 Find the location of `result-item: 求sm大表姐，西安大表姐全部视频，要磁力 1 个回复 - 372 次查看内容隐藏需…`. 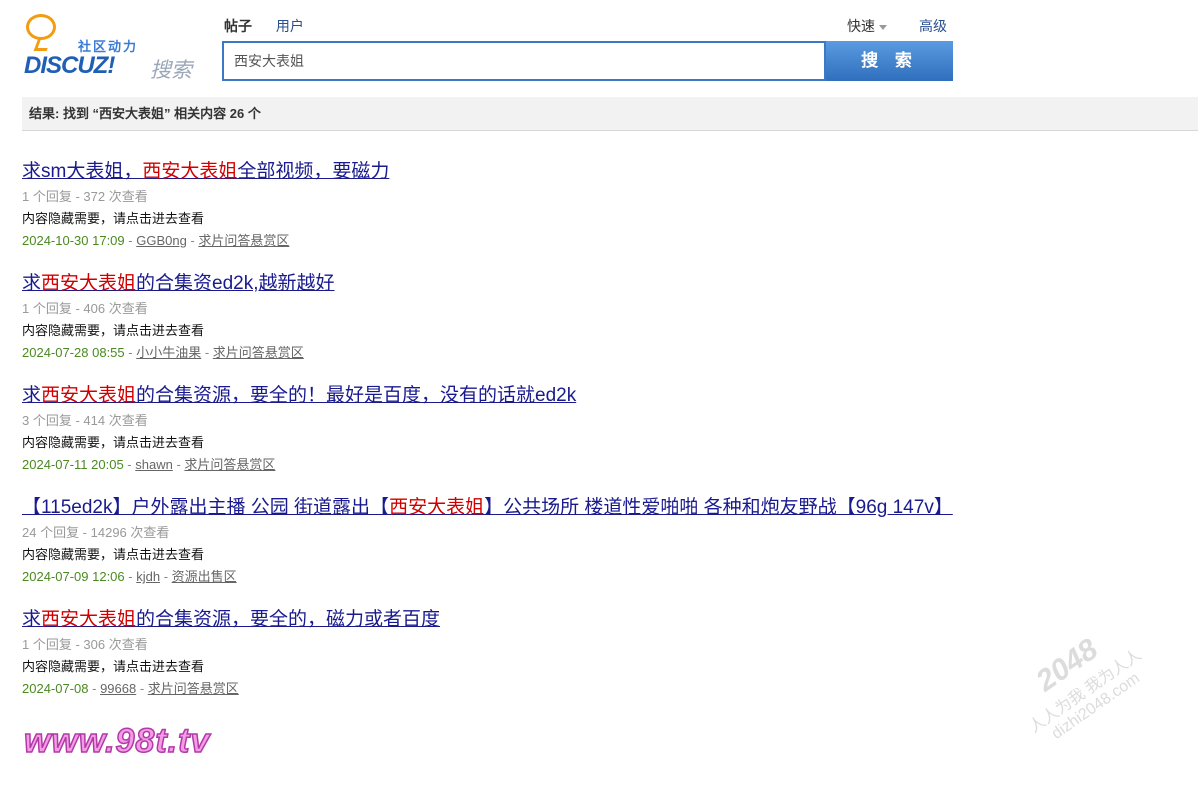

result-item: 求sm大表姐，西安大表姐全部视频，要磁力 1 个回复 - 372 次查看内容隐藏需… is located at coordinates (492, 205).